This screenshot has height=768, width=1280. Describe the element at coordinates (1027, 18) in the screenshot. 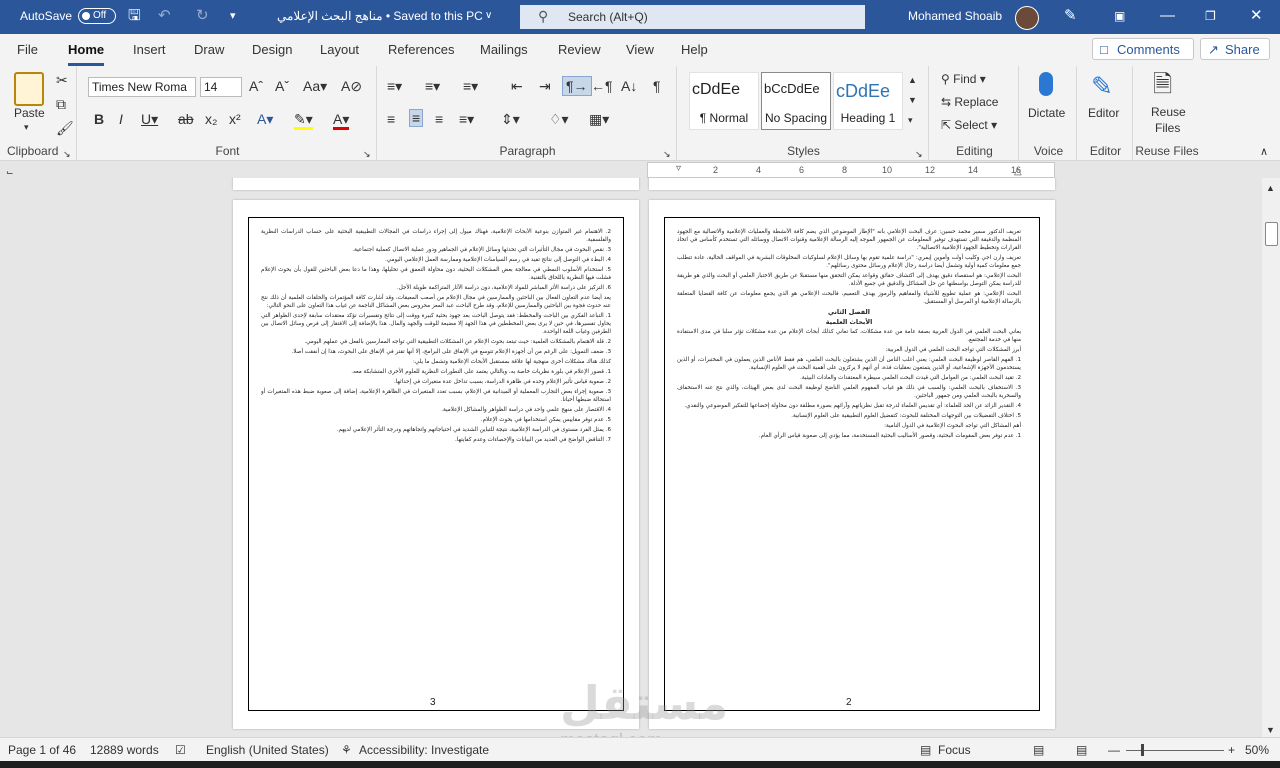

I see `avatar` at that location.